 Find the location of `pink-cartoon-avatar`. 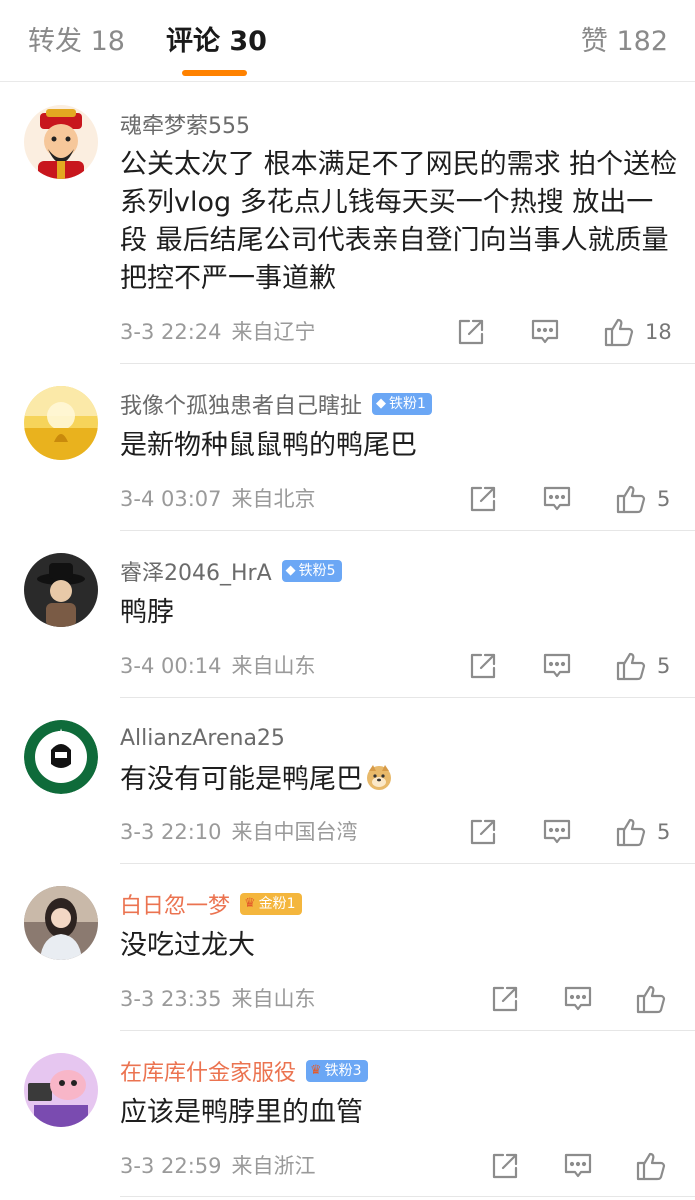

pink-cartoon-avatar is located at coordinates (61, 1090).